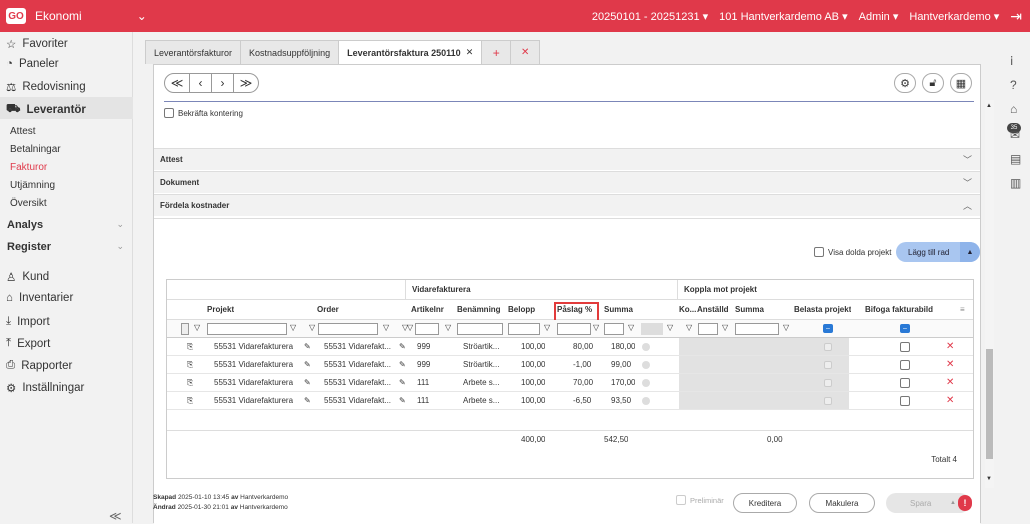 The width and height of the screenshot is (1030, 524). What do you see at coordinates (37, 44) in the screenshot?
I see `sidebar-item-favoriter: ☆ Favoriter` at bounding box center [37, 44].